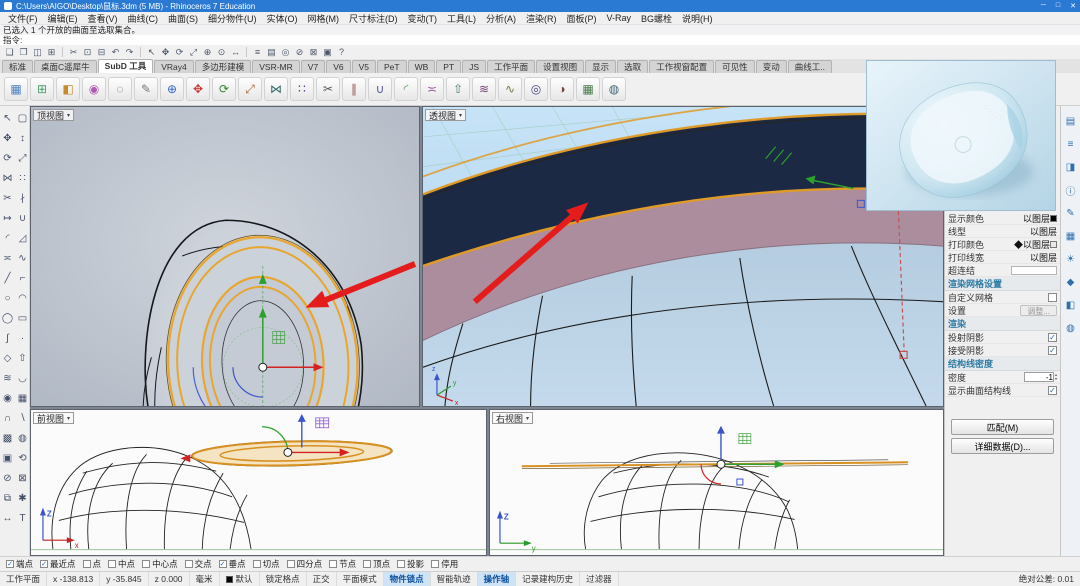  What do you see at coordinates (1056, 379) in the screenshot?
I see `spinner-down-icon: ▾` at bounding box center [1056, 379].